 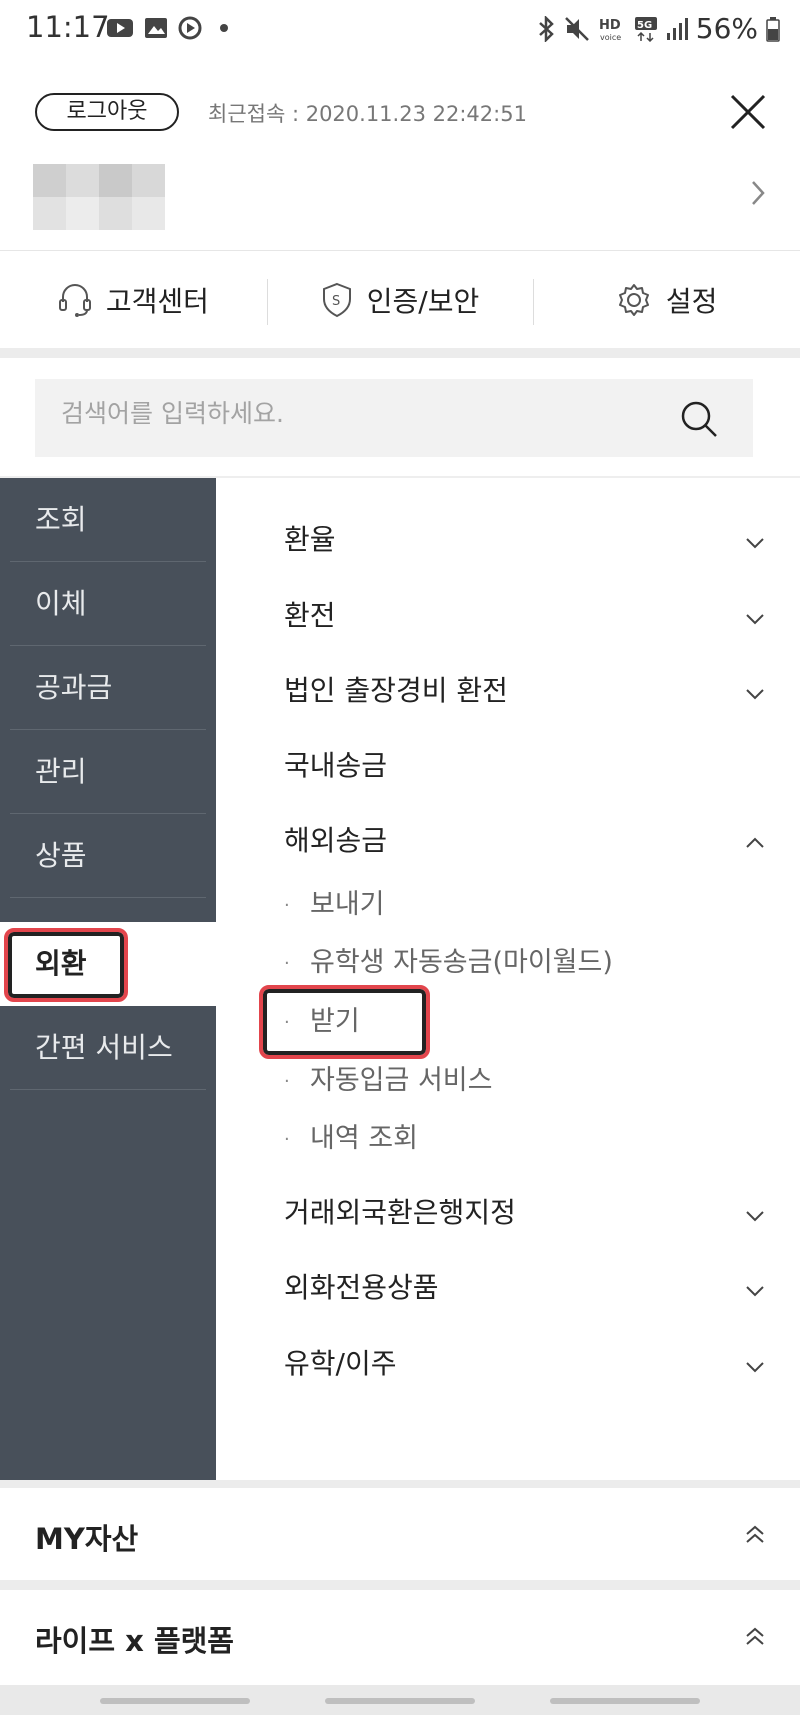 What do you see at coordinates (388, 1077) in the screenshot?
I see `submenu-child-auto-deposit: · 자동입금 서비스` at bounding box center [388, 1077].